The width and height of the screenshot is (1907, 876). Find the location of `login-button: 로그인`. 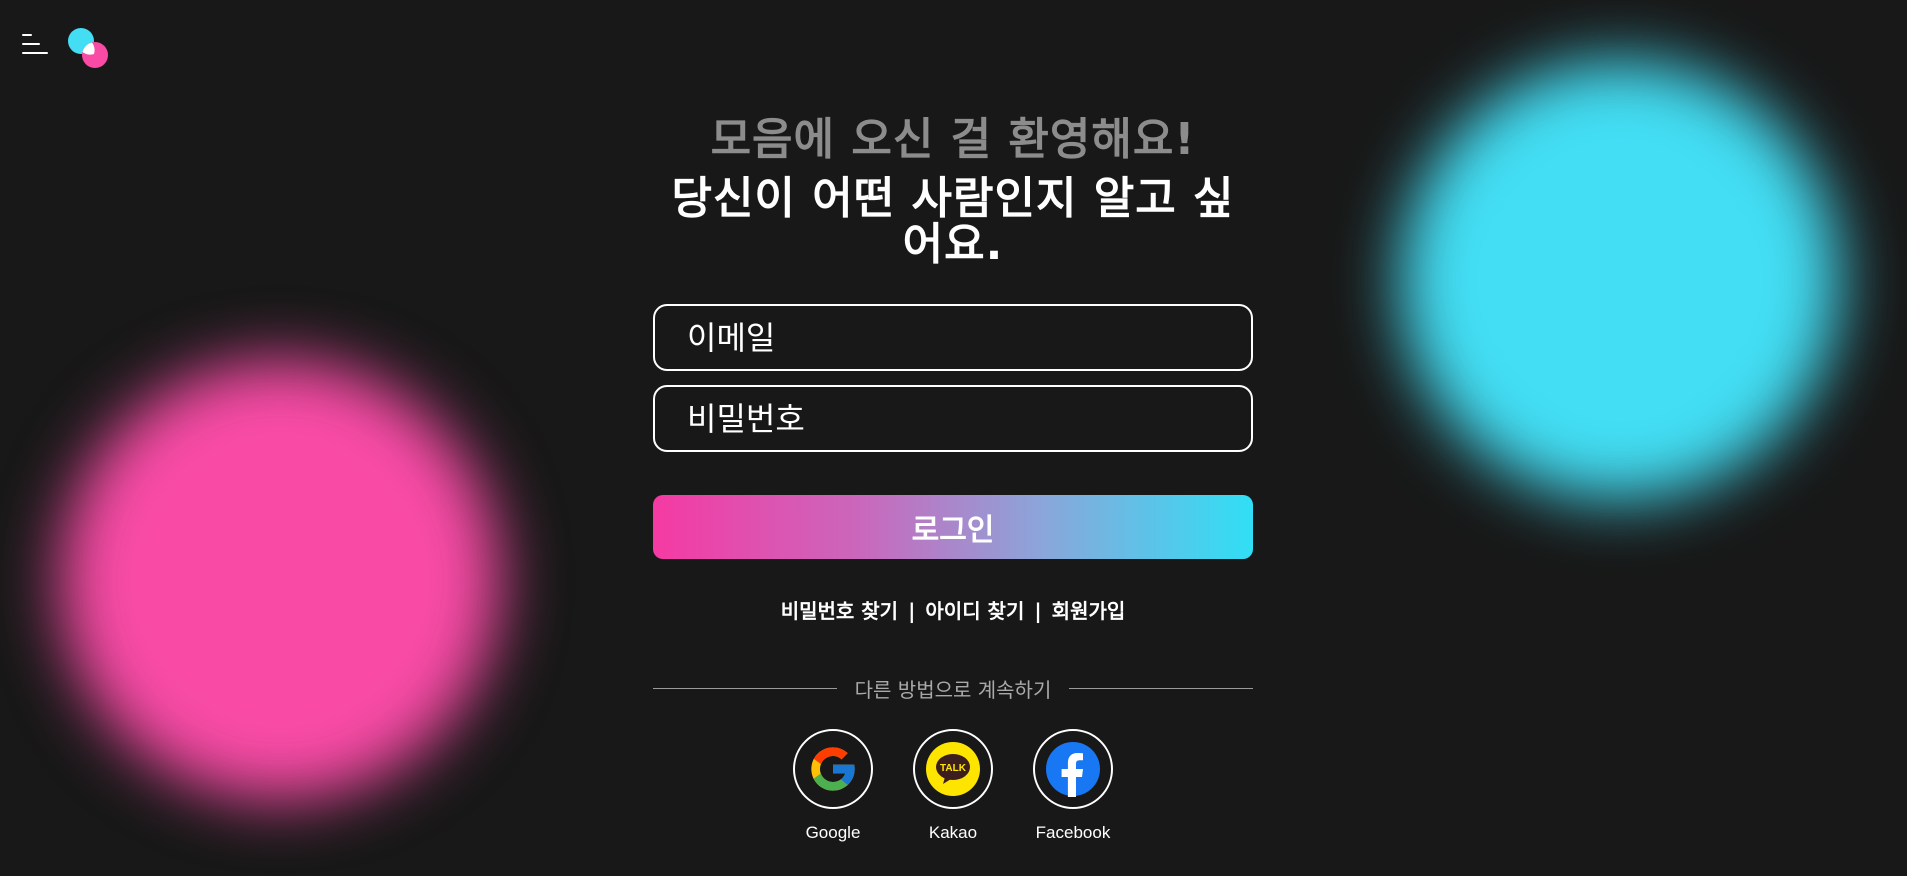

login-button: 로그인 is located at coordinates (953, 527).